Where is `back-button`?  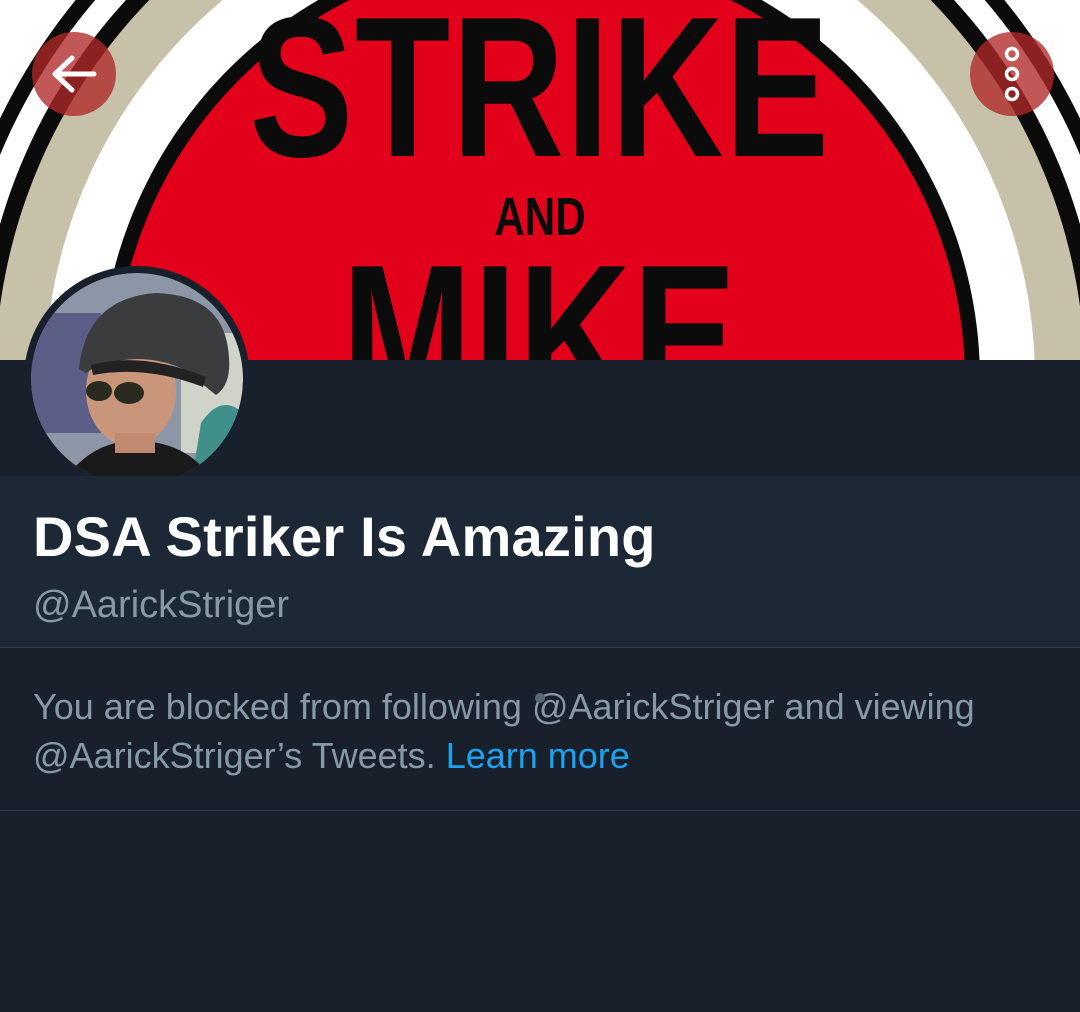 back-button is located at coordinates (74, 74).